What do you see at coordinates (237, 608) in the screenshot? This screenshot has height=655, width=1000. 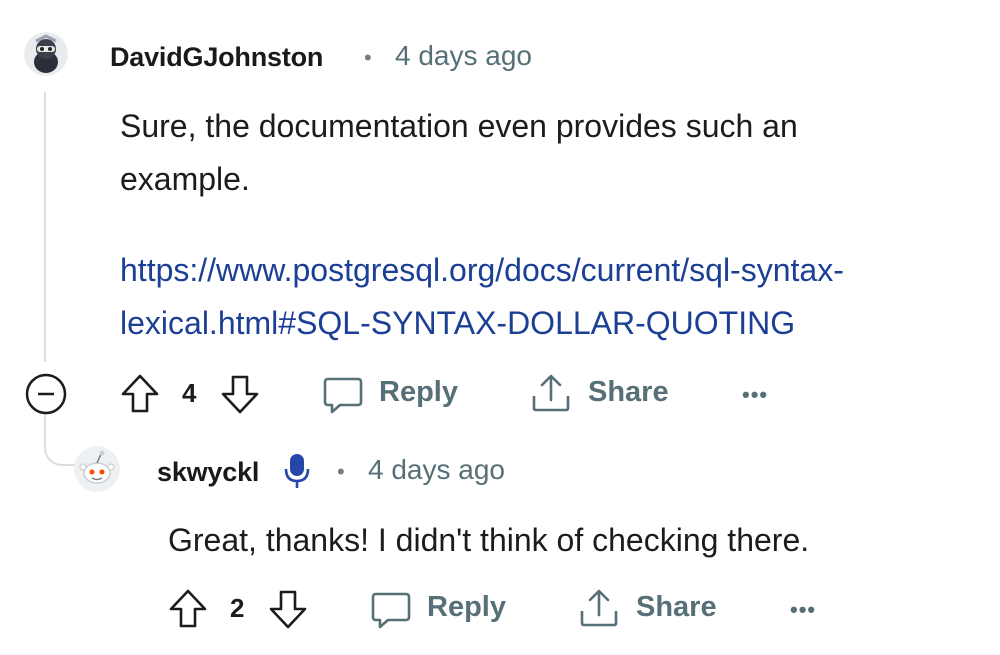 I see `vote-count: 2` at bounding box center [237, 608].